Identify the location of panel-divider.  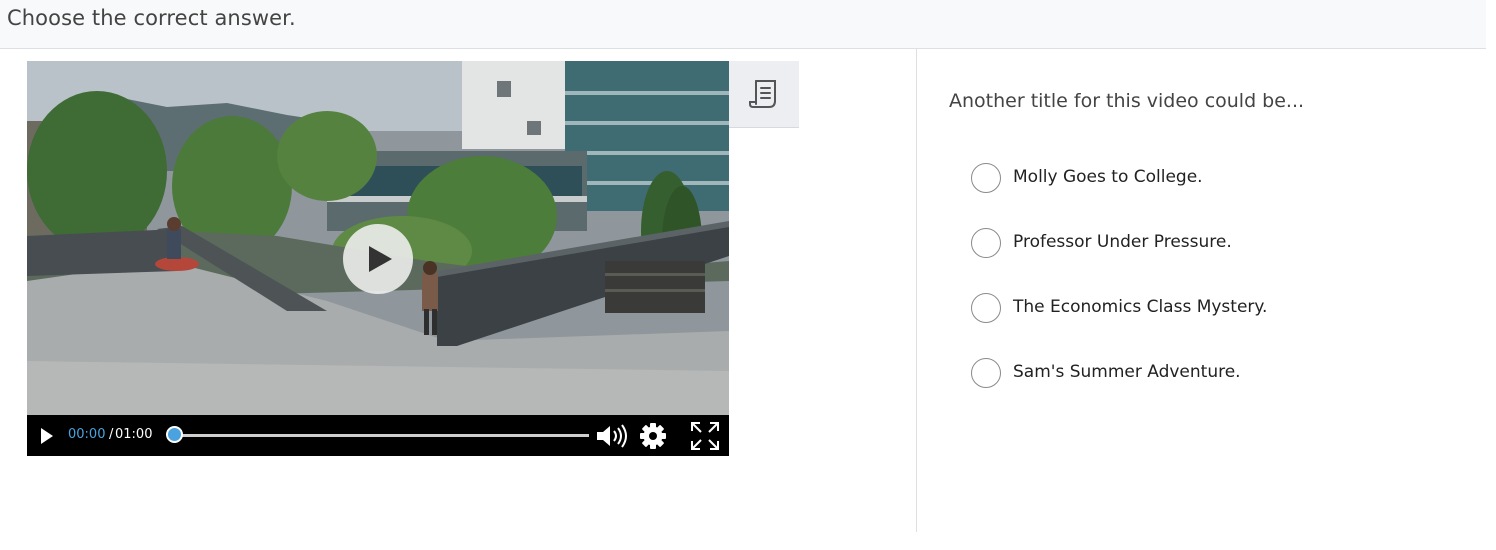
(916, 290).